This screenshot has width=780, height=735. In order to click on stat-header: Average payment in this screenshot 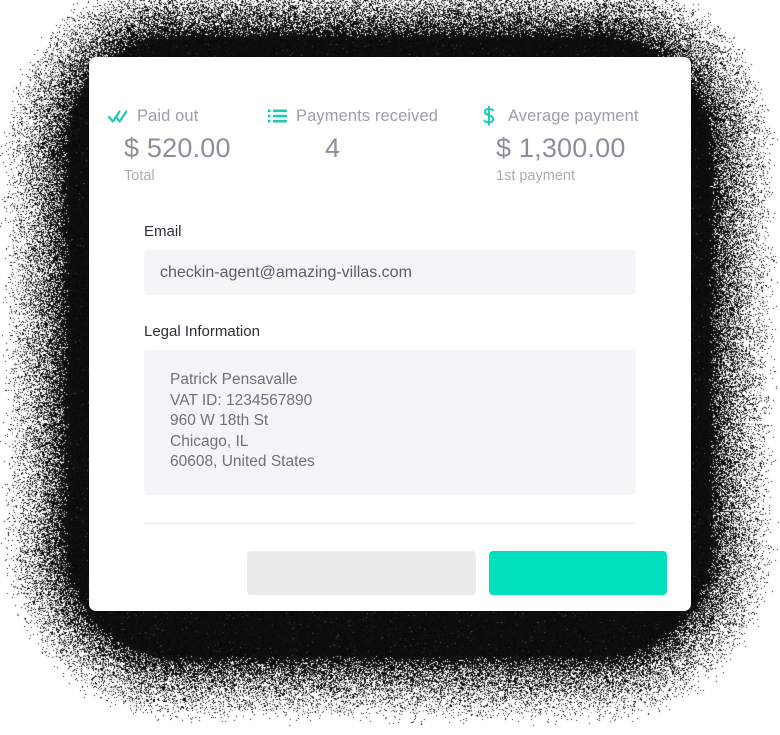, I will do `click(585, 116)`.